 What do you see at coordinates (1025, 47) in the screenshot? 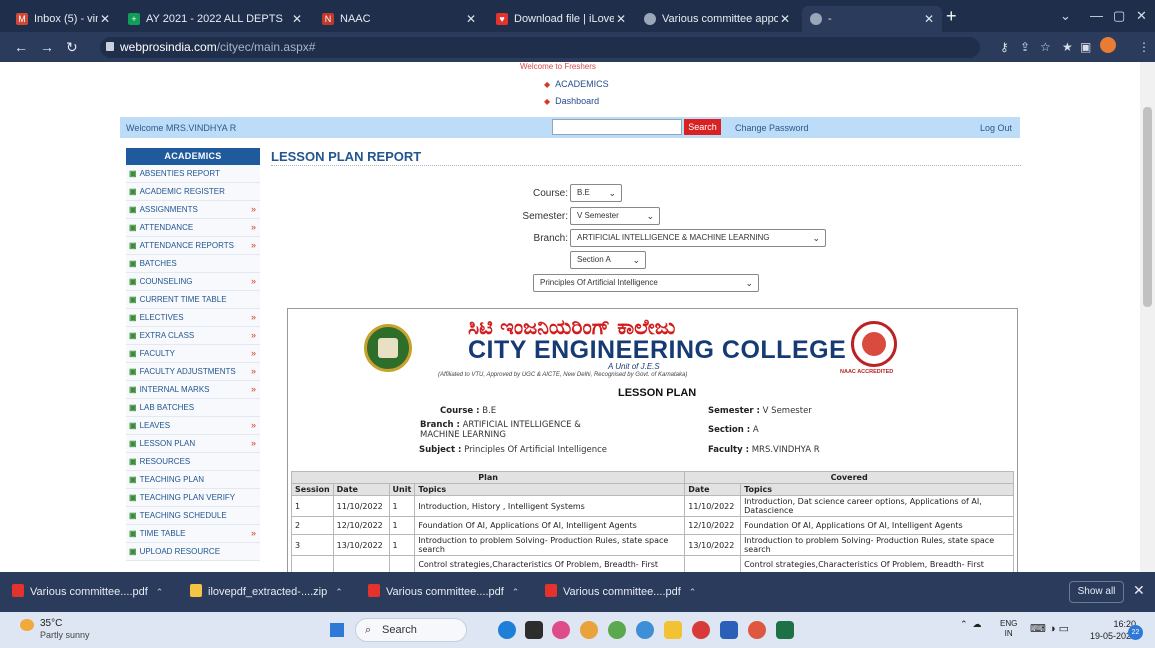
I see `share-icon: ⇪` at bounding box center [1025, 47].